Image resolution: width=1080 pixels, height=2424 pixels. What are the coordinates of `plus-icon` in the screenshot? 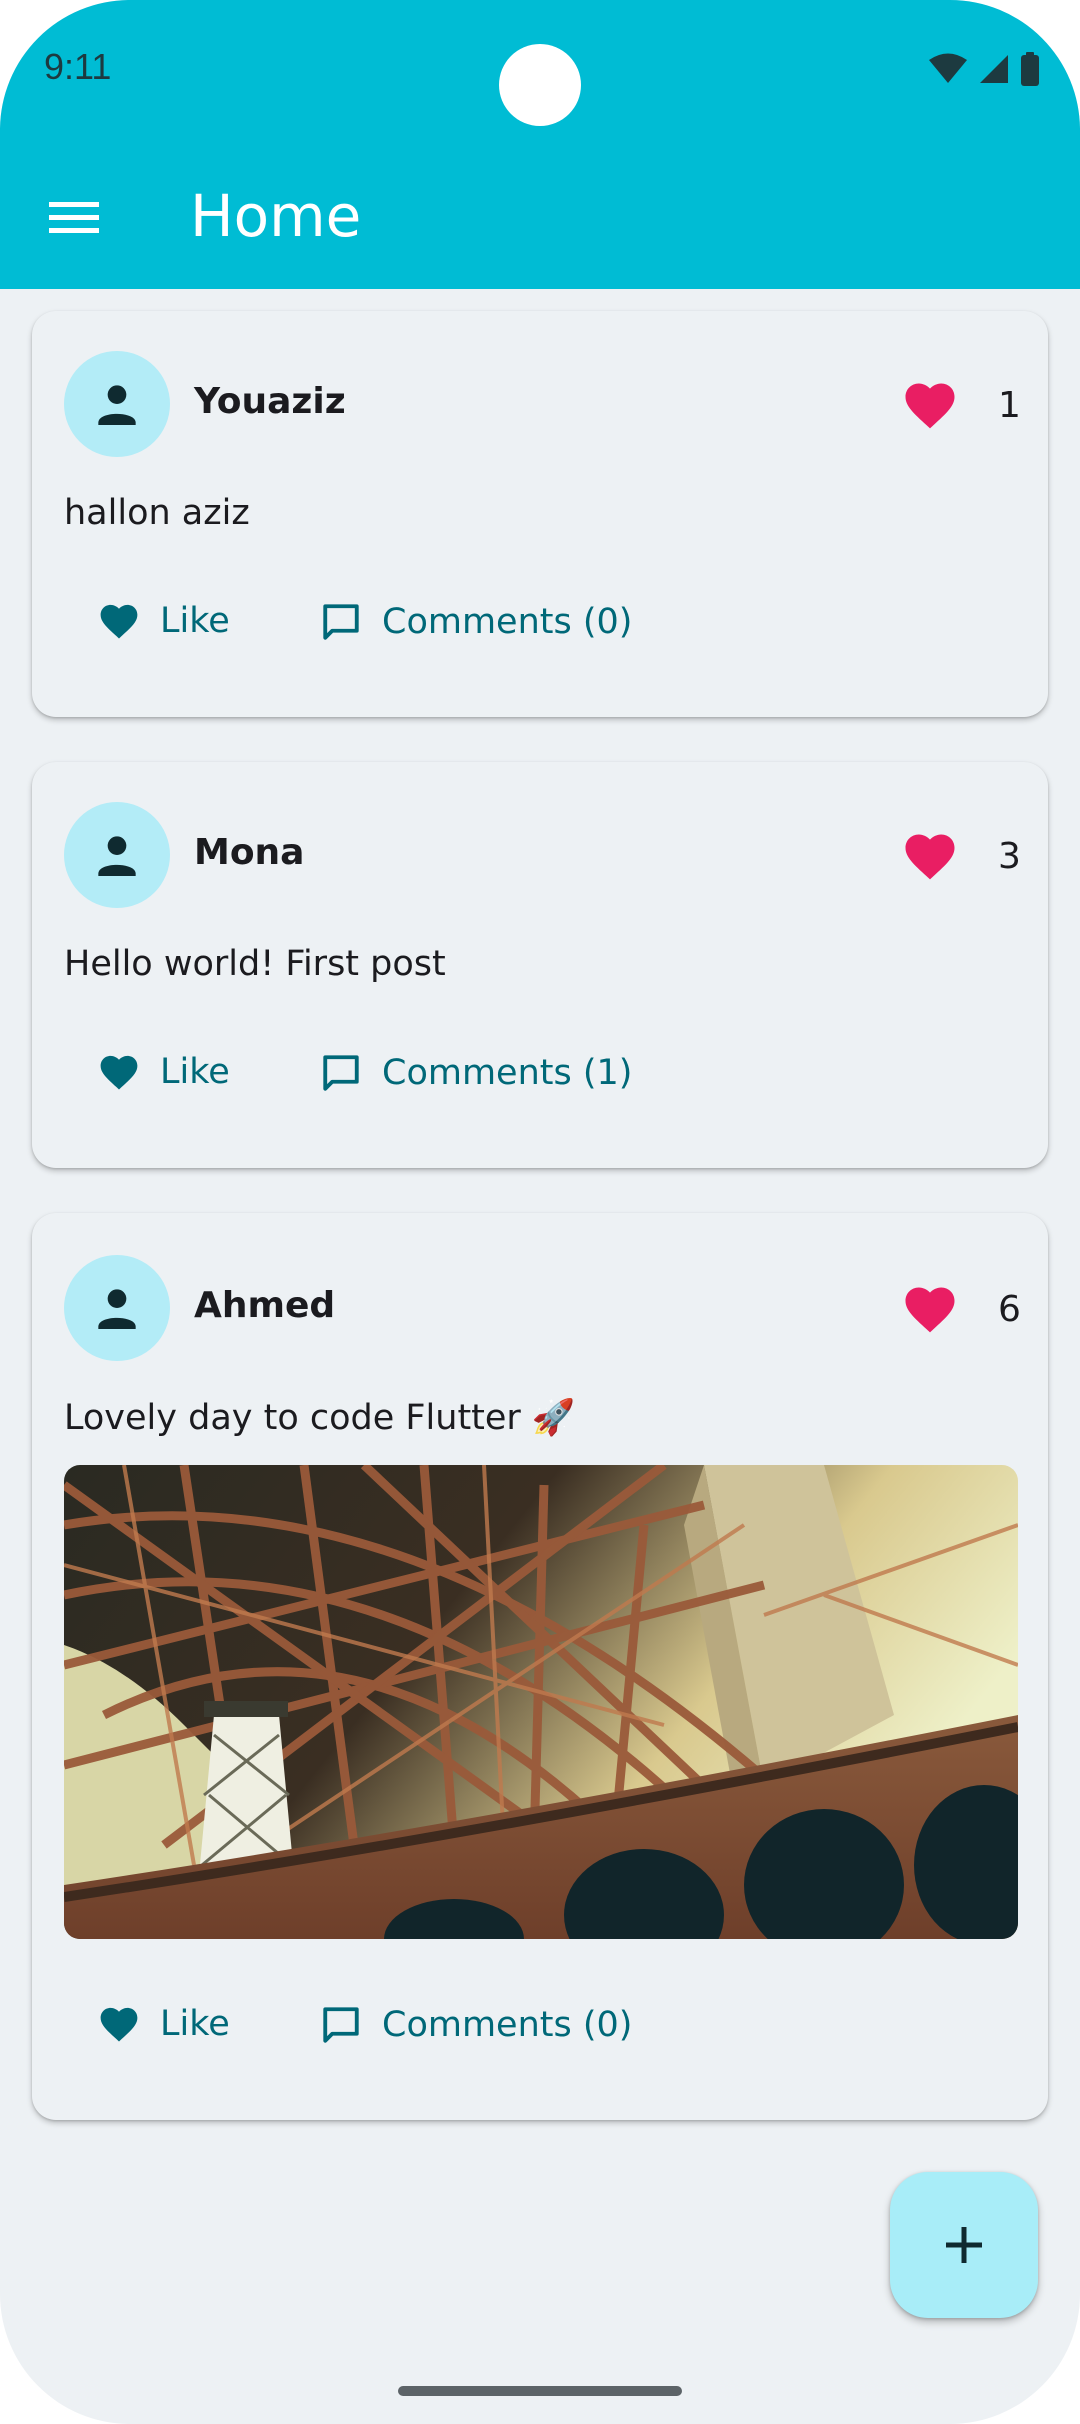 It's located at (964, 2245).